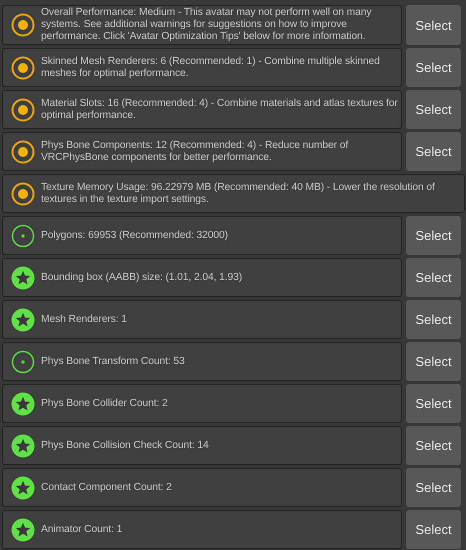 The height and width of the screenshot is (550, 466). I want to click on message-text: Skinned Mesh Renderers: 6 (Recommended: 1) - Combine multiple skinned meshes for optimal performance., so click(211, 68).